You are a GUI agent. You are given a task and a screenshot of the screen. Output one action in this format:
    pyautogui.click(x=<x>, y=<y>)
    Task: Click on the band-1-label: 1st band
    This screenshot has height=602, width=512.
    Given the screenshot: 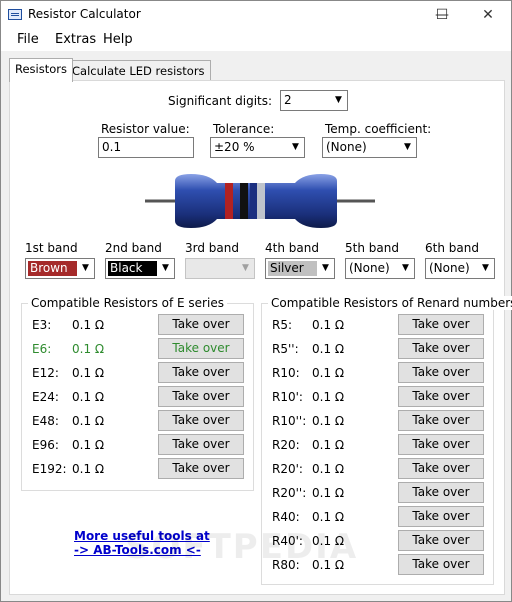 What is the action you would take?
    pyautogui.click(x=51, y=248)
    